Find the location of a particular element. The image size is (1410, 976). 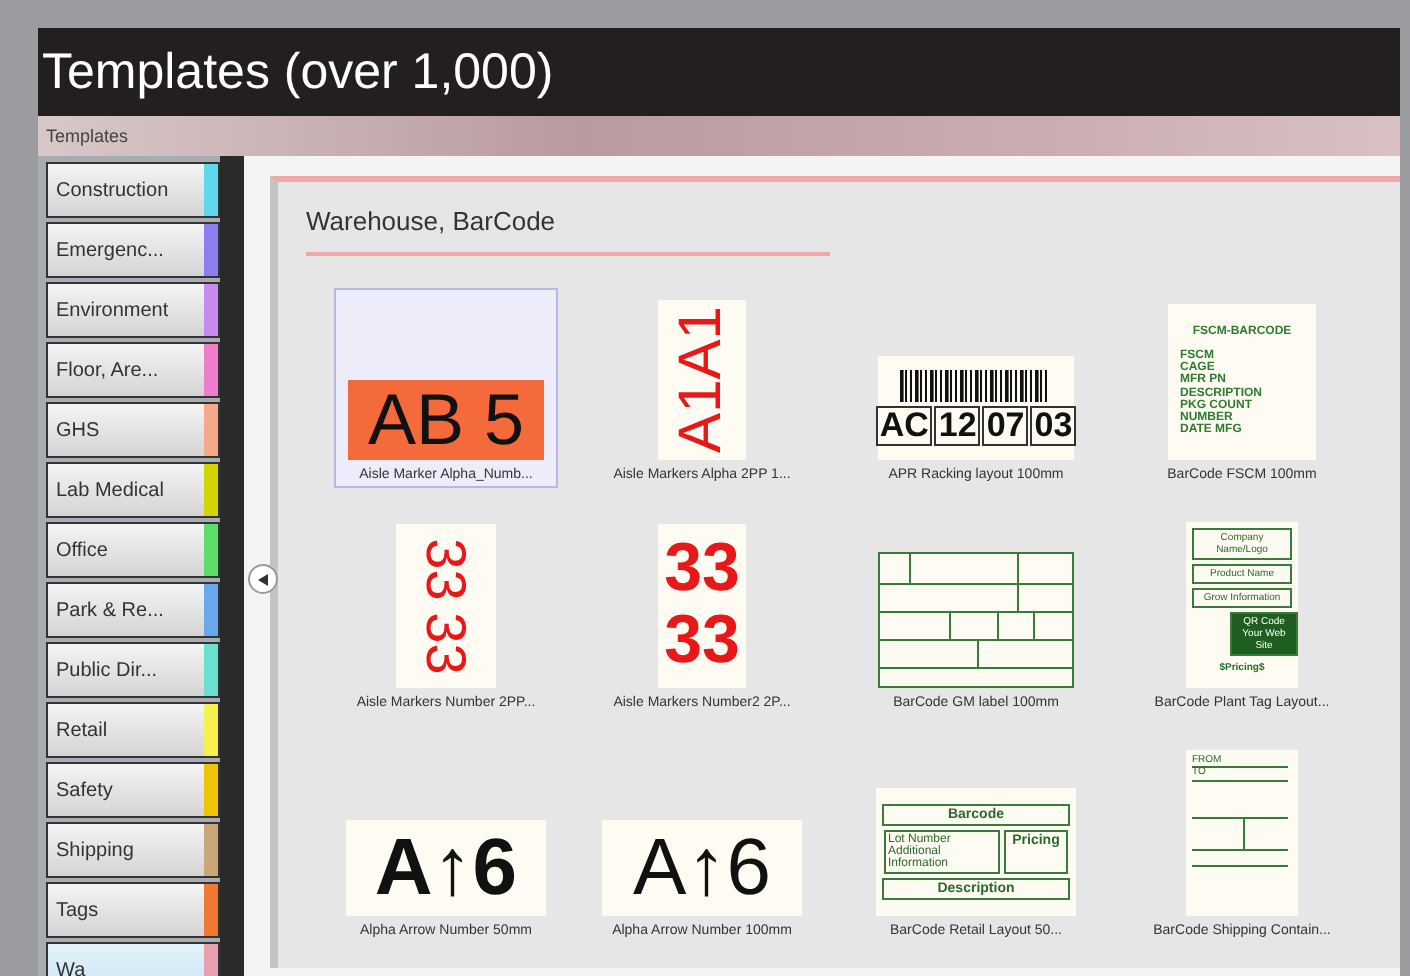

triangle-left-icon is located at coordinates (263, 579).